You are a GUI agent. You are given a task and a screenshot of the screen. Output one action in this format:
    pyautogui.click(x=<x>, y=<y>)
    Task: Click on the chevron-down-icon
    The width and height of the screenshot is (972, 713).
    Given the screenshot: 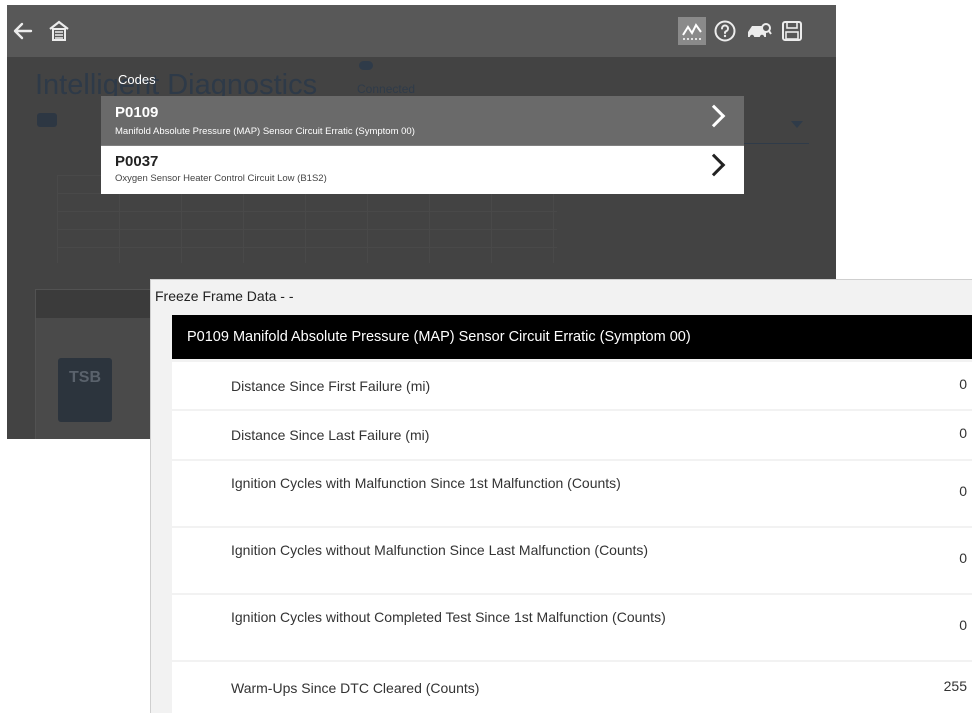 What is the action you would take?
    pyautogui.click(x=797, y=124)
    